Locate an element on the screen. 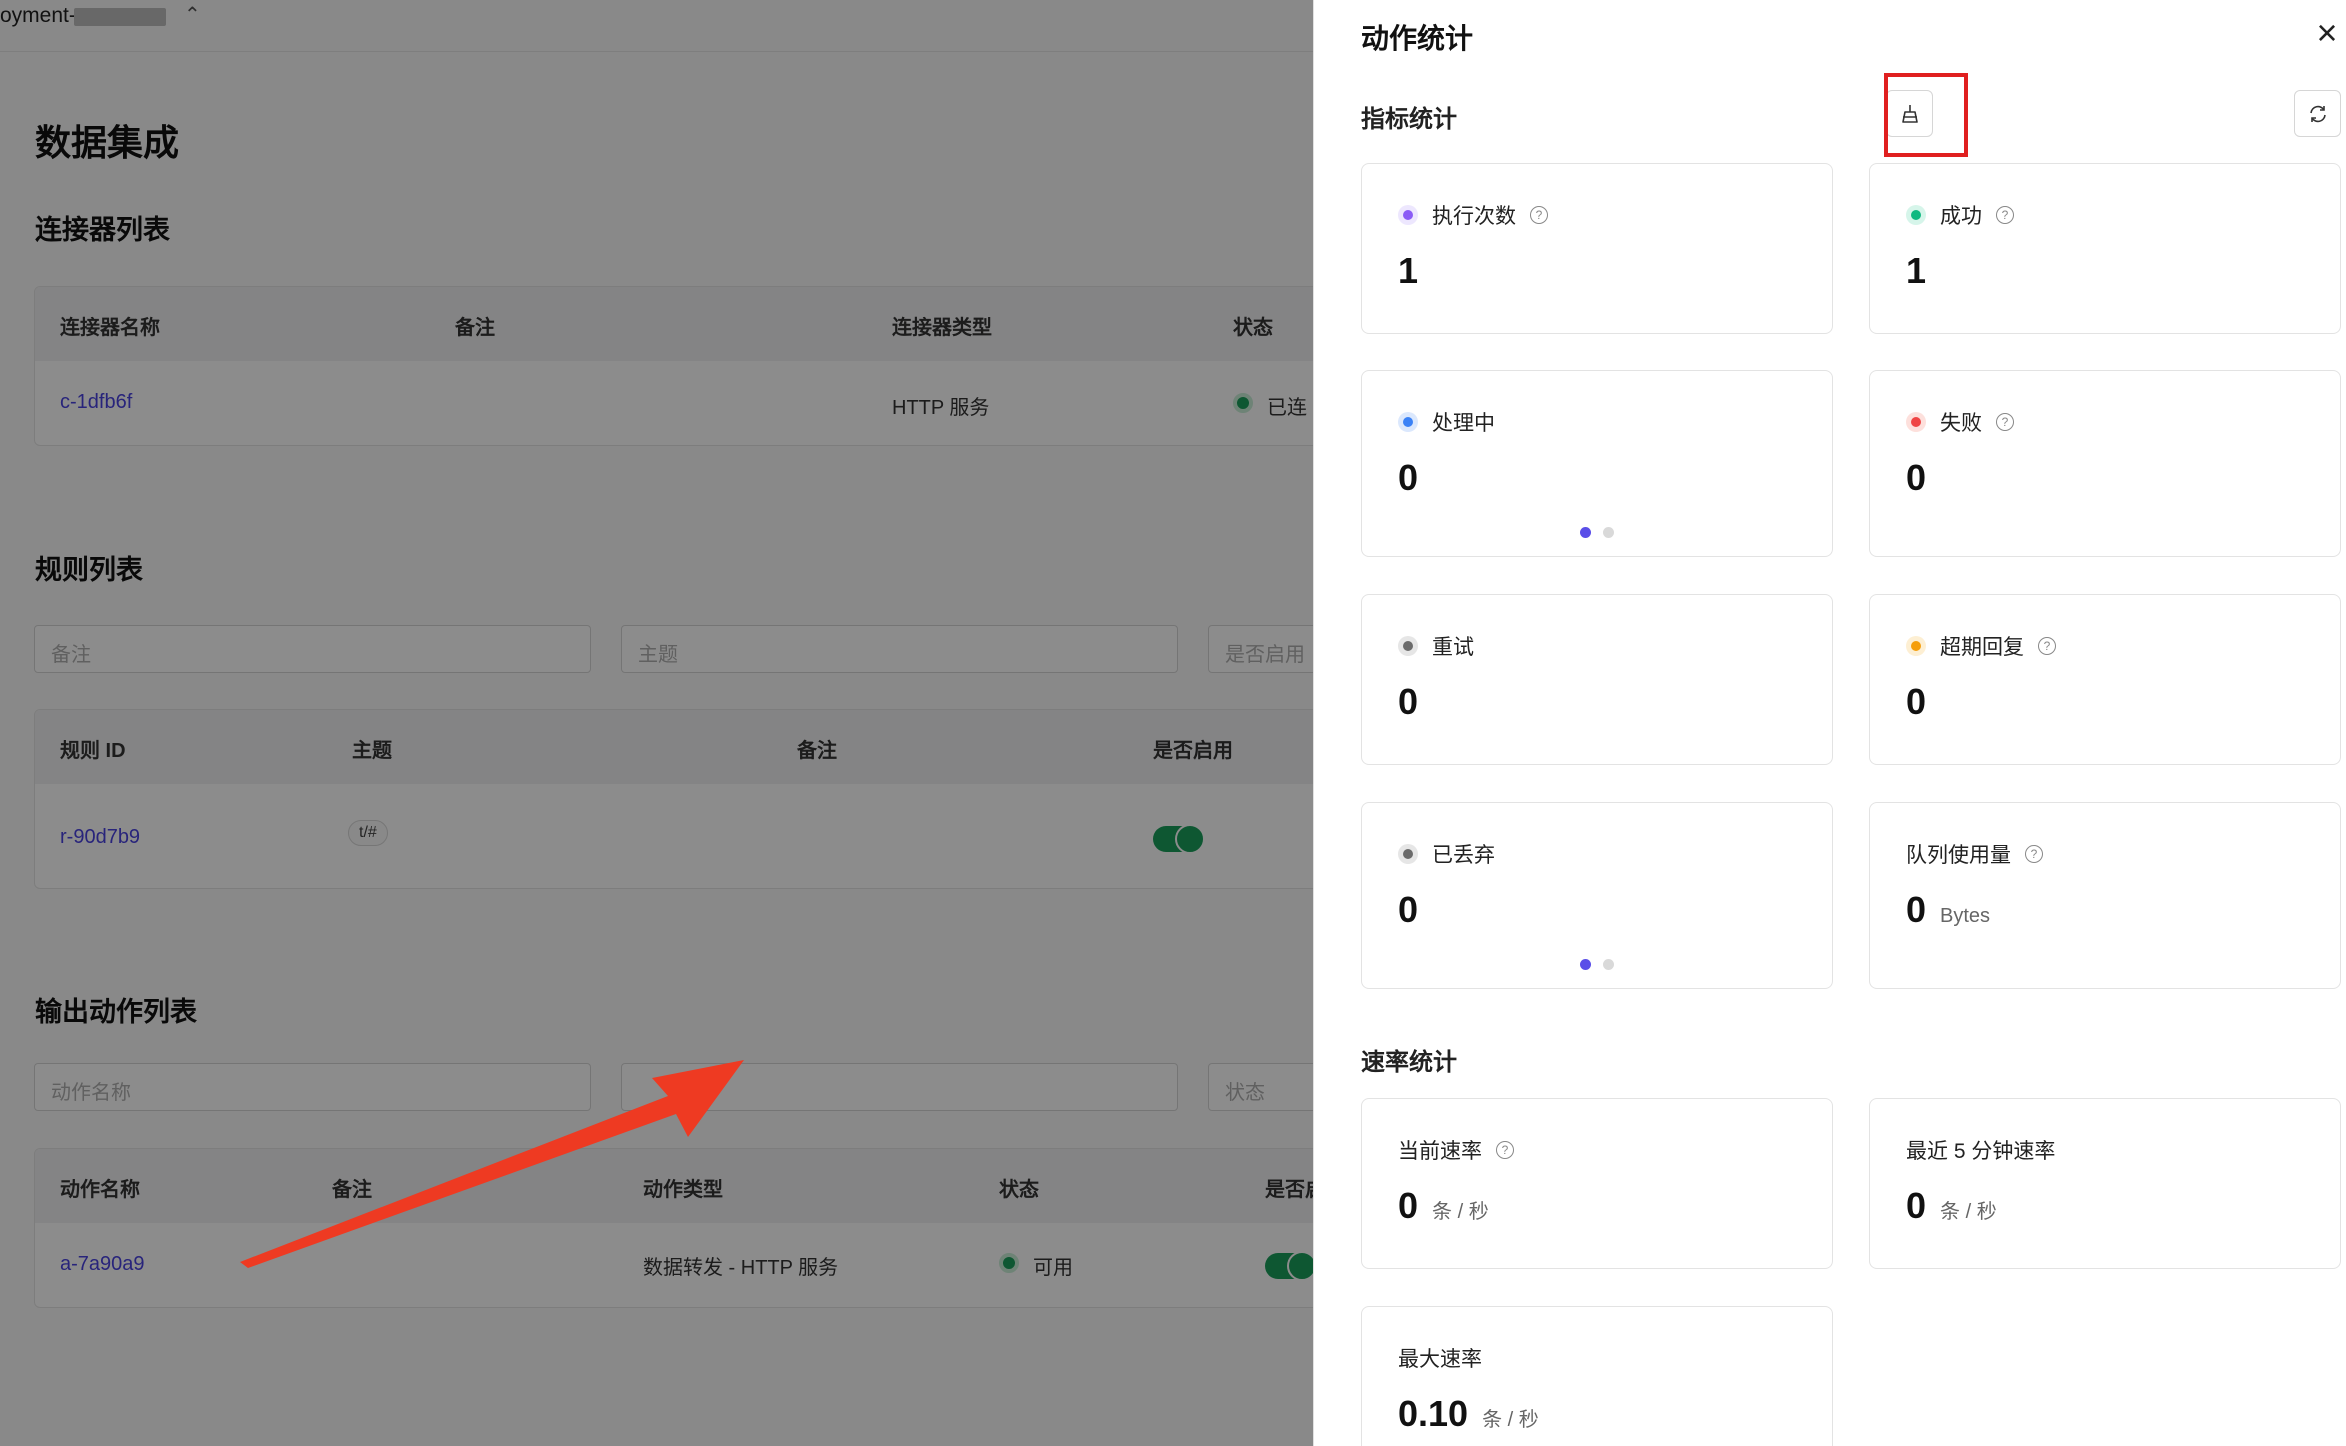  metric-number: 0.10 is located at coordinates (1433, 1413).